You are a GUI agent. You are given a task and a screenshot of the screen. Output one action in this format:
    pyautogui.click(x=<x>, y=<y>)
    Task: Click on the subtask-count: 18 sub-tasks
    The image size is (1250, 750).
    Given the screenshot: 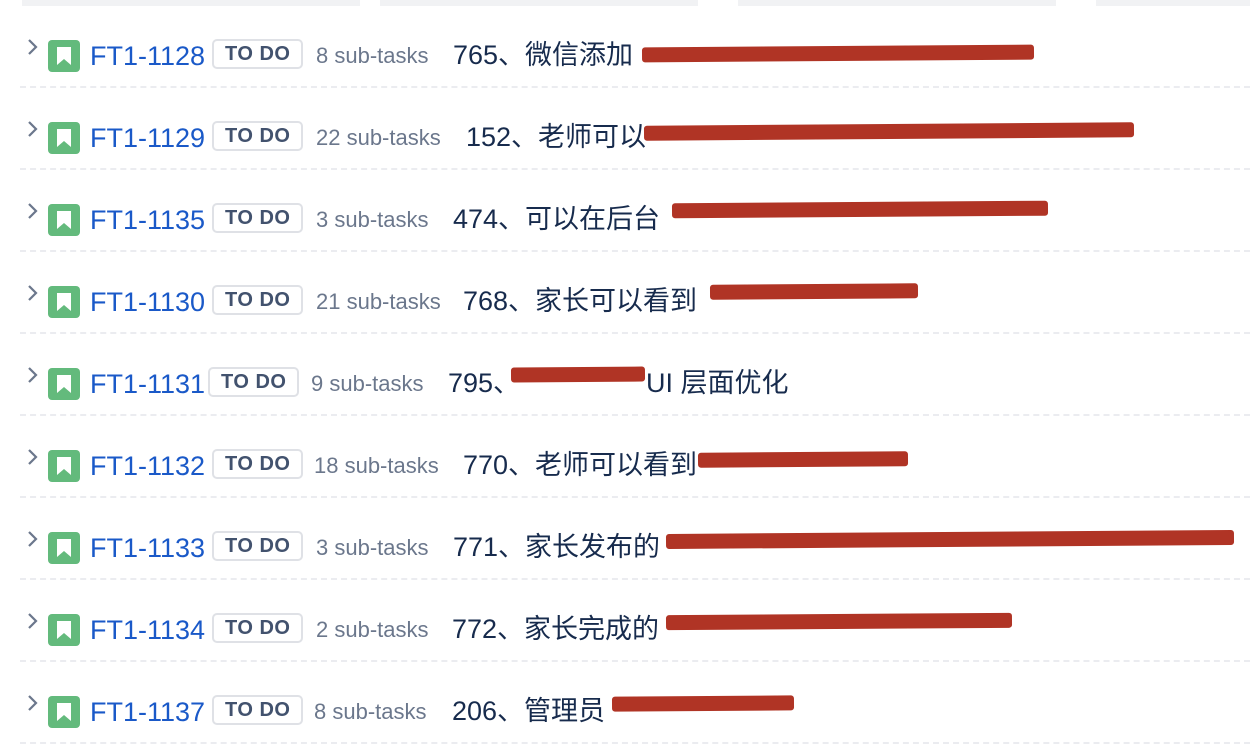 What is the action you would take?
    pyautogui.click(x=376, y=465)
    